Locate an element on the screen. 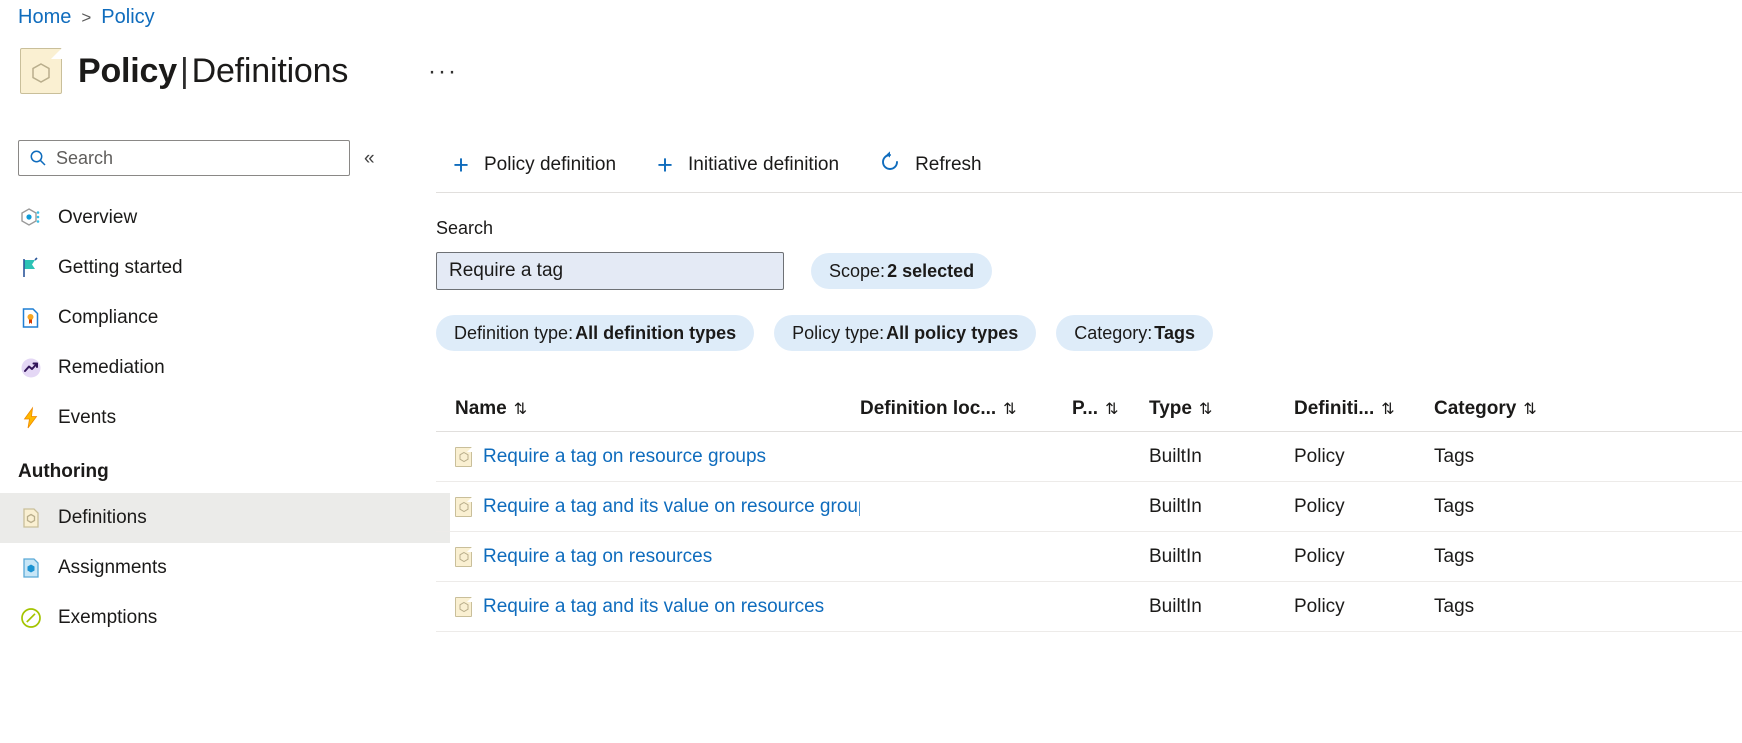 This screenshot has width=1742, height=743. column-header-p: P... ⇅ is located at coordinates (1110, 409).